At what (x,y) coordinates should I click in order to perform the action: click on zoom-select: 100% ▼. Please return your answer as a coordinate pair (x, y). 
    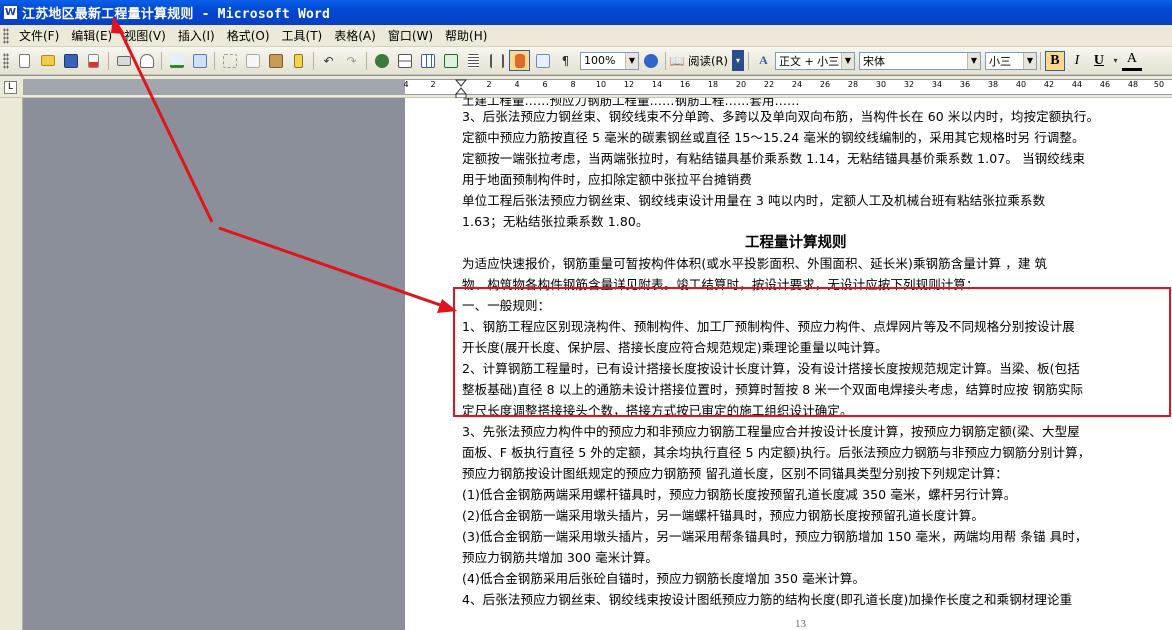
    Looking at the image, I should click on (609, 60).